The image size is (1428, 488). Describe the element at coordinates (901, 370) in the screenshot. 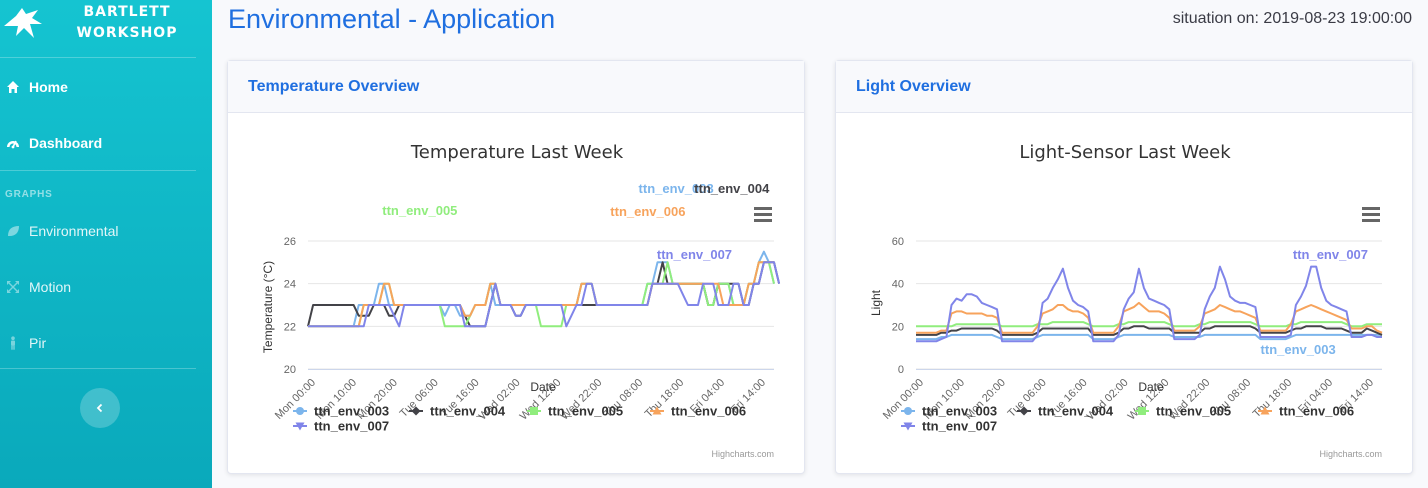

I see `y-tick-label: 0` at that location.